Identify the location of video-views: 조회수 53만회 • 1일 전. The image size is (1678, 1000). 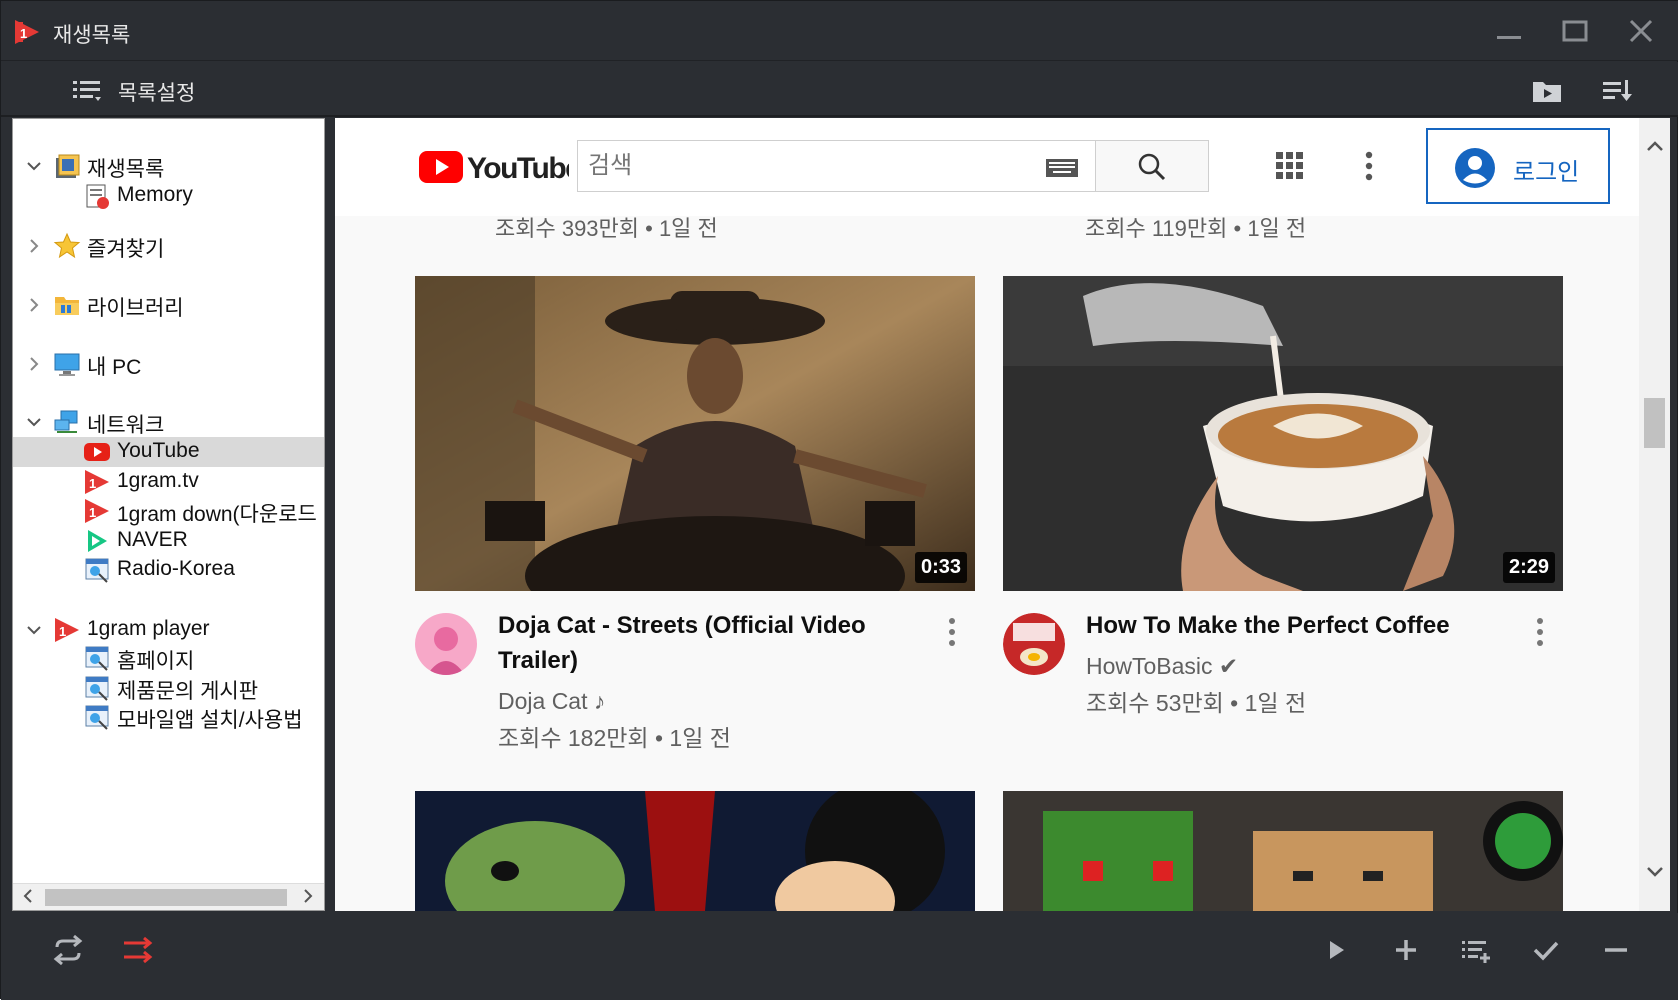
(1196, 703).